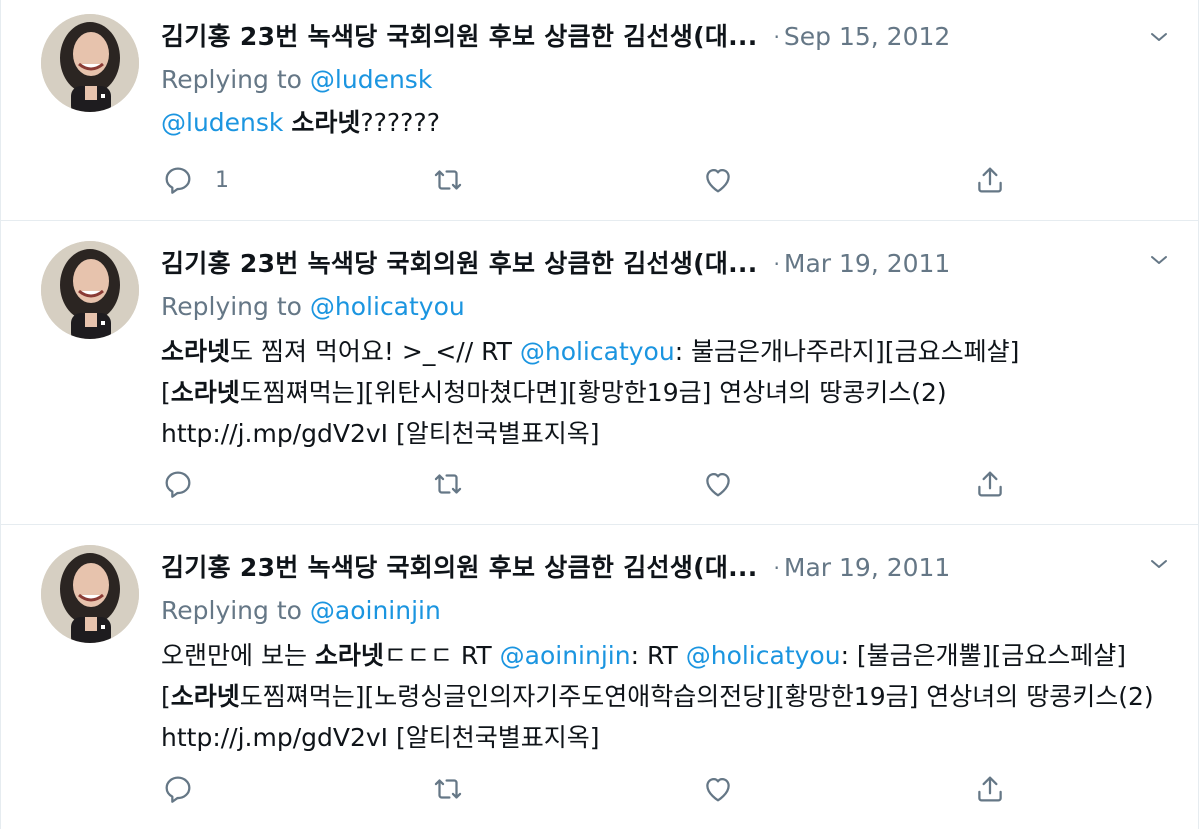  I want to click on tweet-text-segment: ??????, so click(400, 122).